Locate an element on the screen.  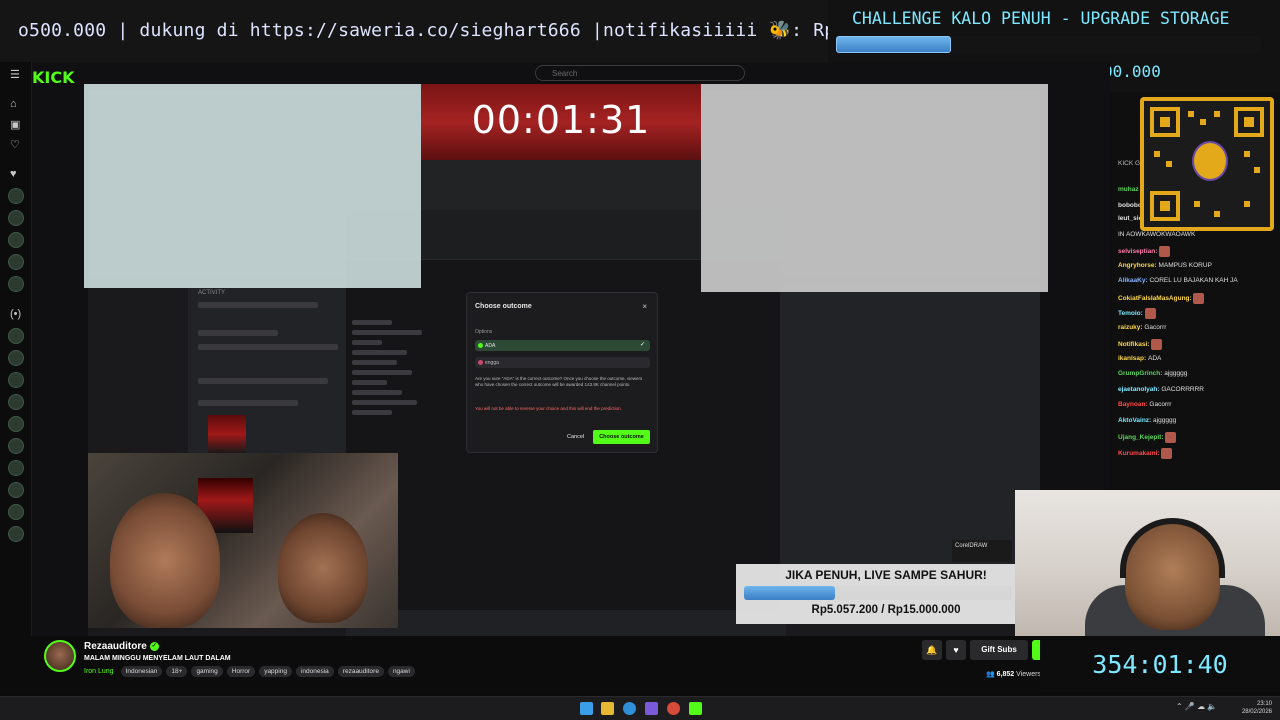
chat-message: AktoVainz: ajggggg is located at coordinates (1147, 420).